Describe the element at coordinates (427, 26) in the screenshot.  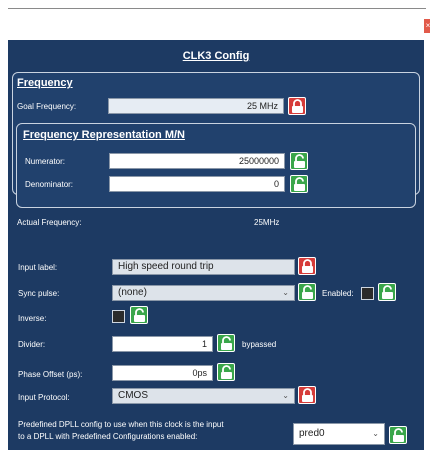
I see `close-button: ×` at that location.